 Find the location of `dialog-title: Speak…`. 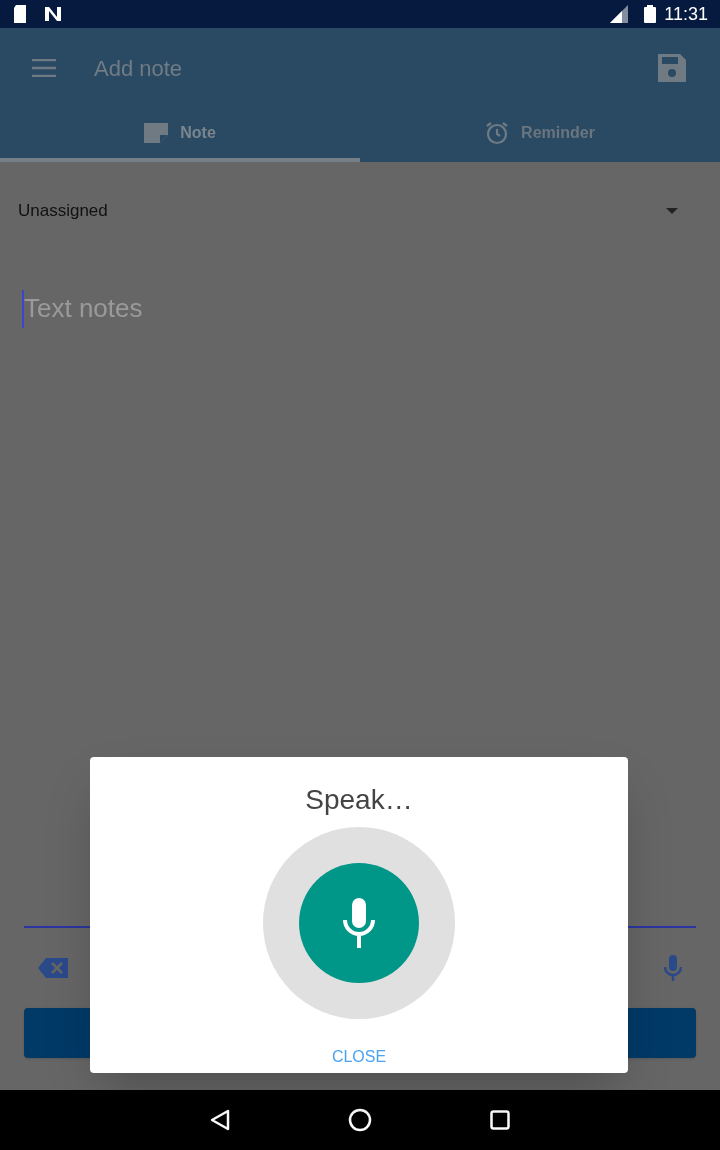

dialog-title: Speak… is located at coordinates (359, 800).